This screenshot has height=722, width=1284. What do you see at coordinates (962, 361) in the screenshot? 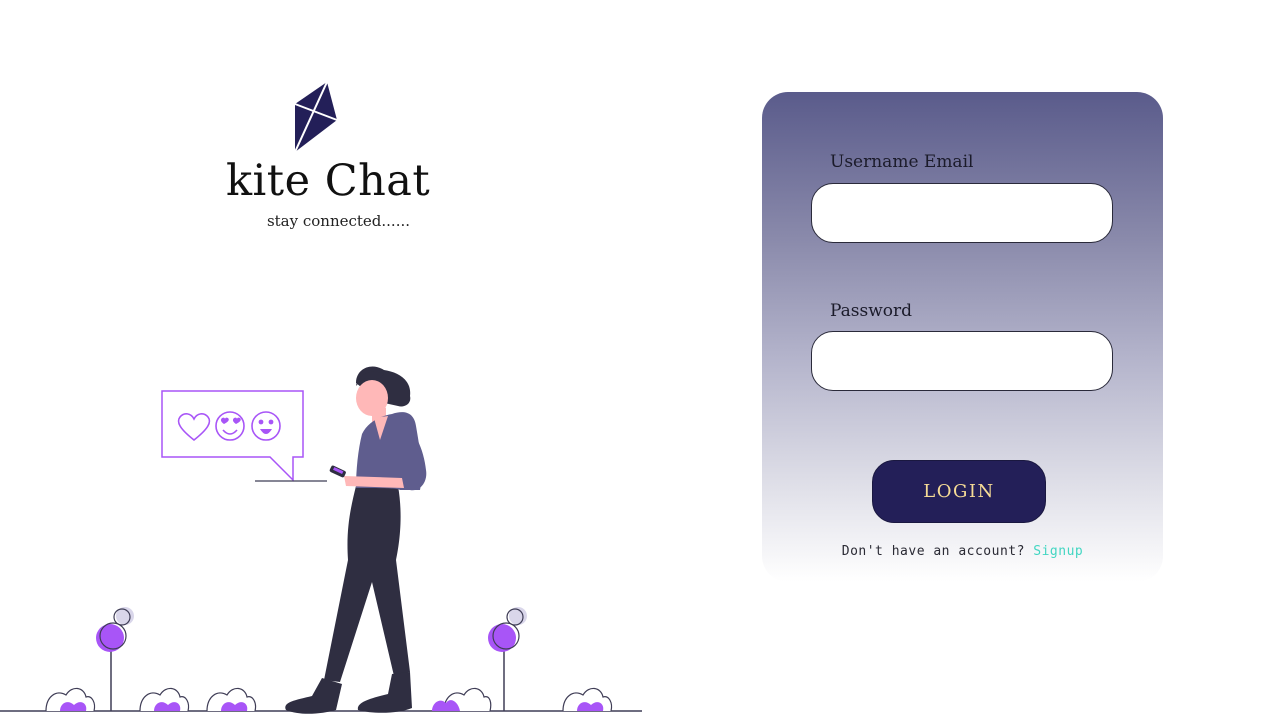
I see `password-input` at bounding box center [962, 361].